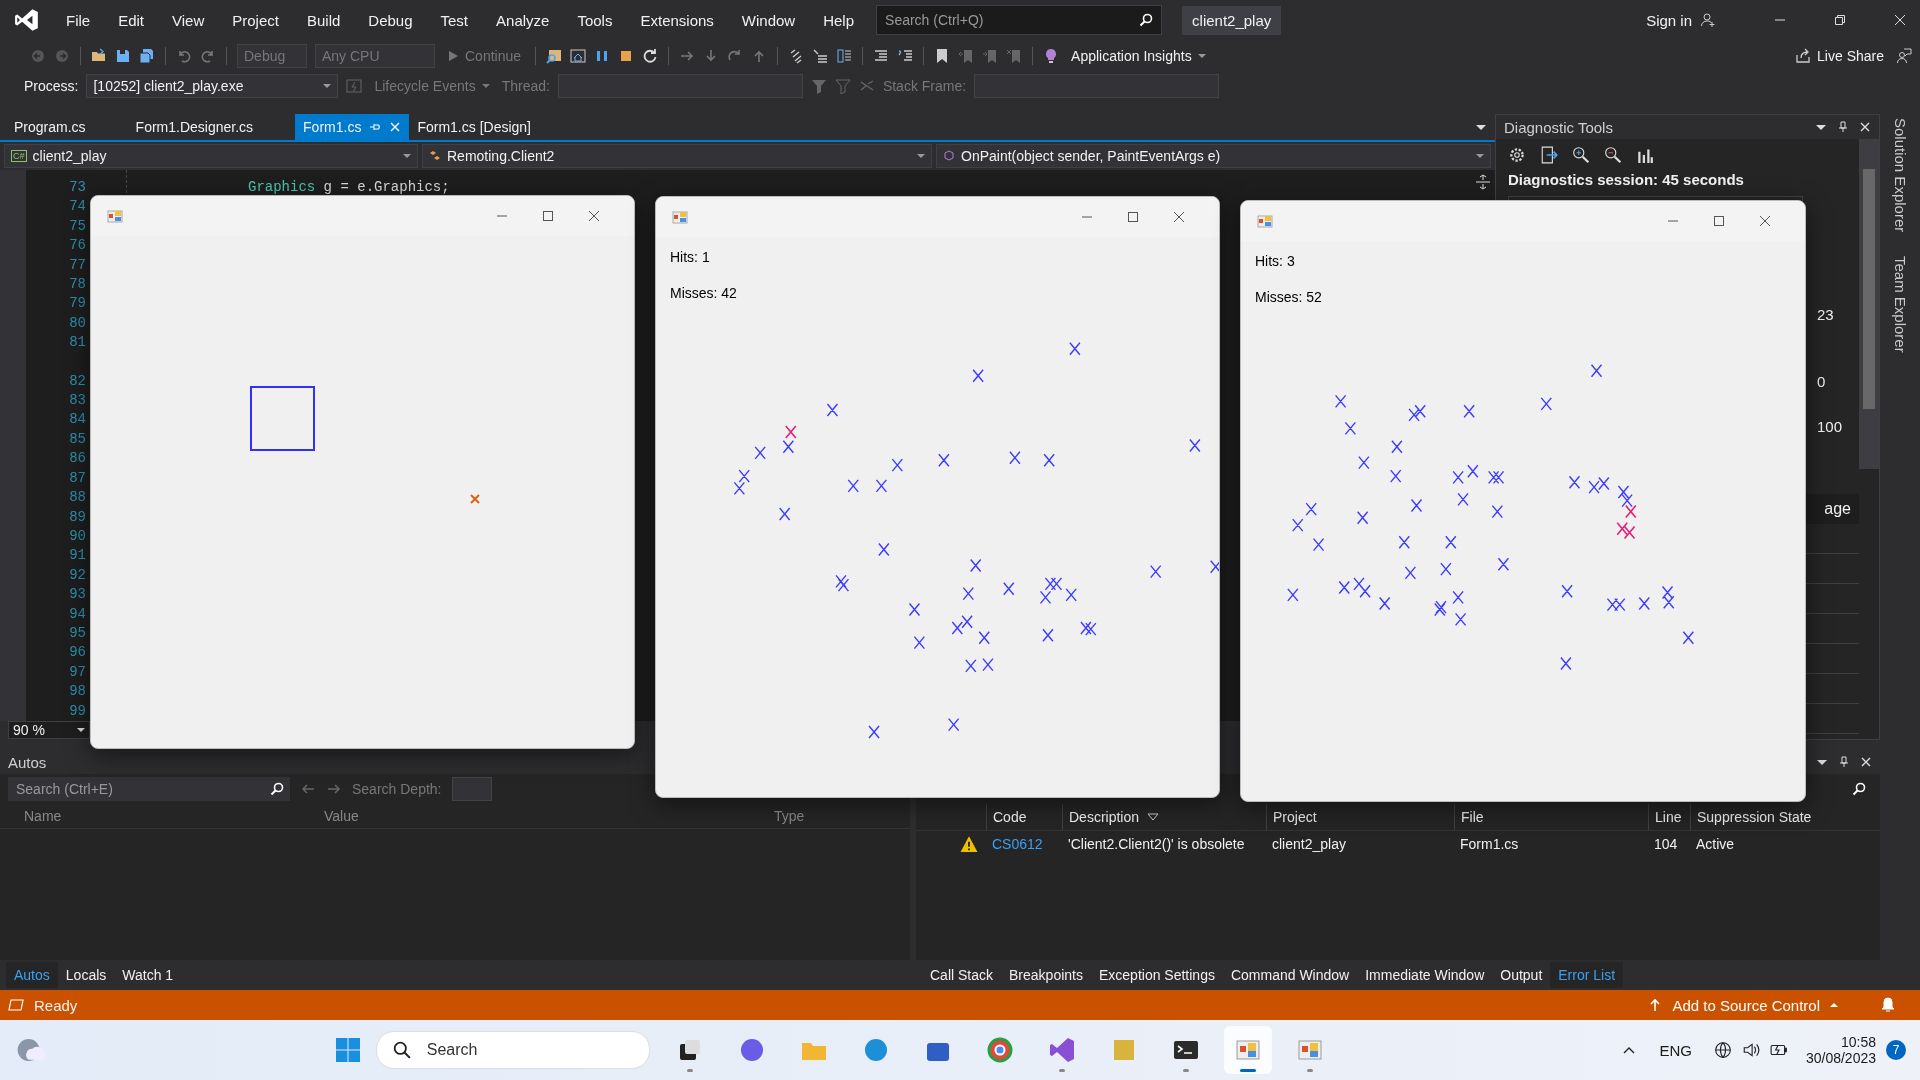 The width and height of the screenshot is (1920, 1080). What do you see at coordinates (1213, 156) in the screenshot?
I see `member-dropdown: OnPaint(object sender, PaintEventArgs e)` at bounding box center [1213, 156].